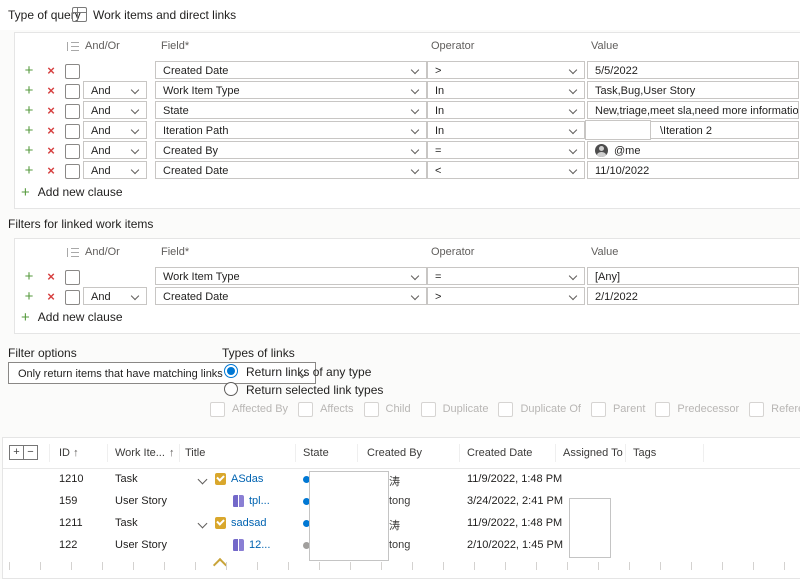  Describe the element at coordinates (593, 453) in the screenshot. I see `column-header-assigned-to: Assigned To` at that location.